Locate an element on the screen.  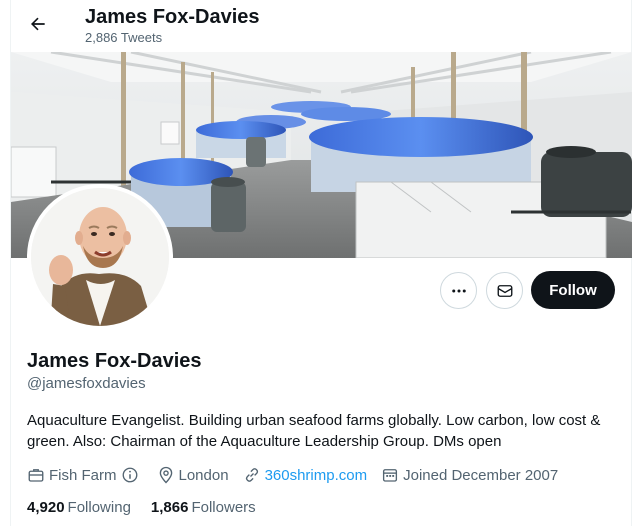
profile-header: James Fox-Davies 2,886 Tweets is located at coordinates (320, 25).